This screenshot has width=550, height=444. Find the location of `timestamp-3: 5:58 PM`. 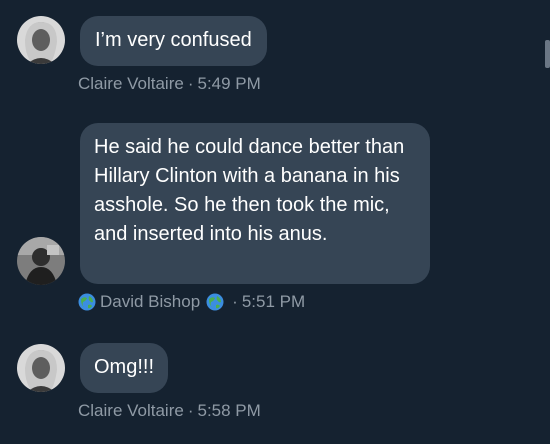

timestamp-3: 5:58 PM is located at coordinates (229, 410).